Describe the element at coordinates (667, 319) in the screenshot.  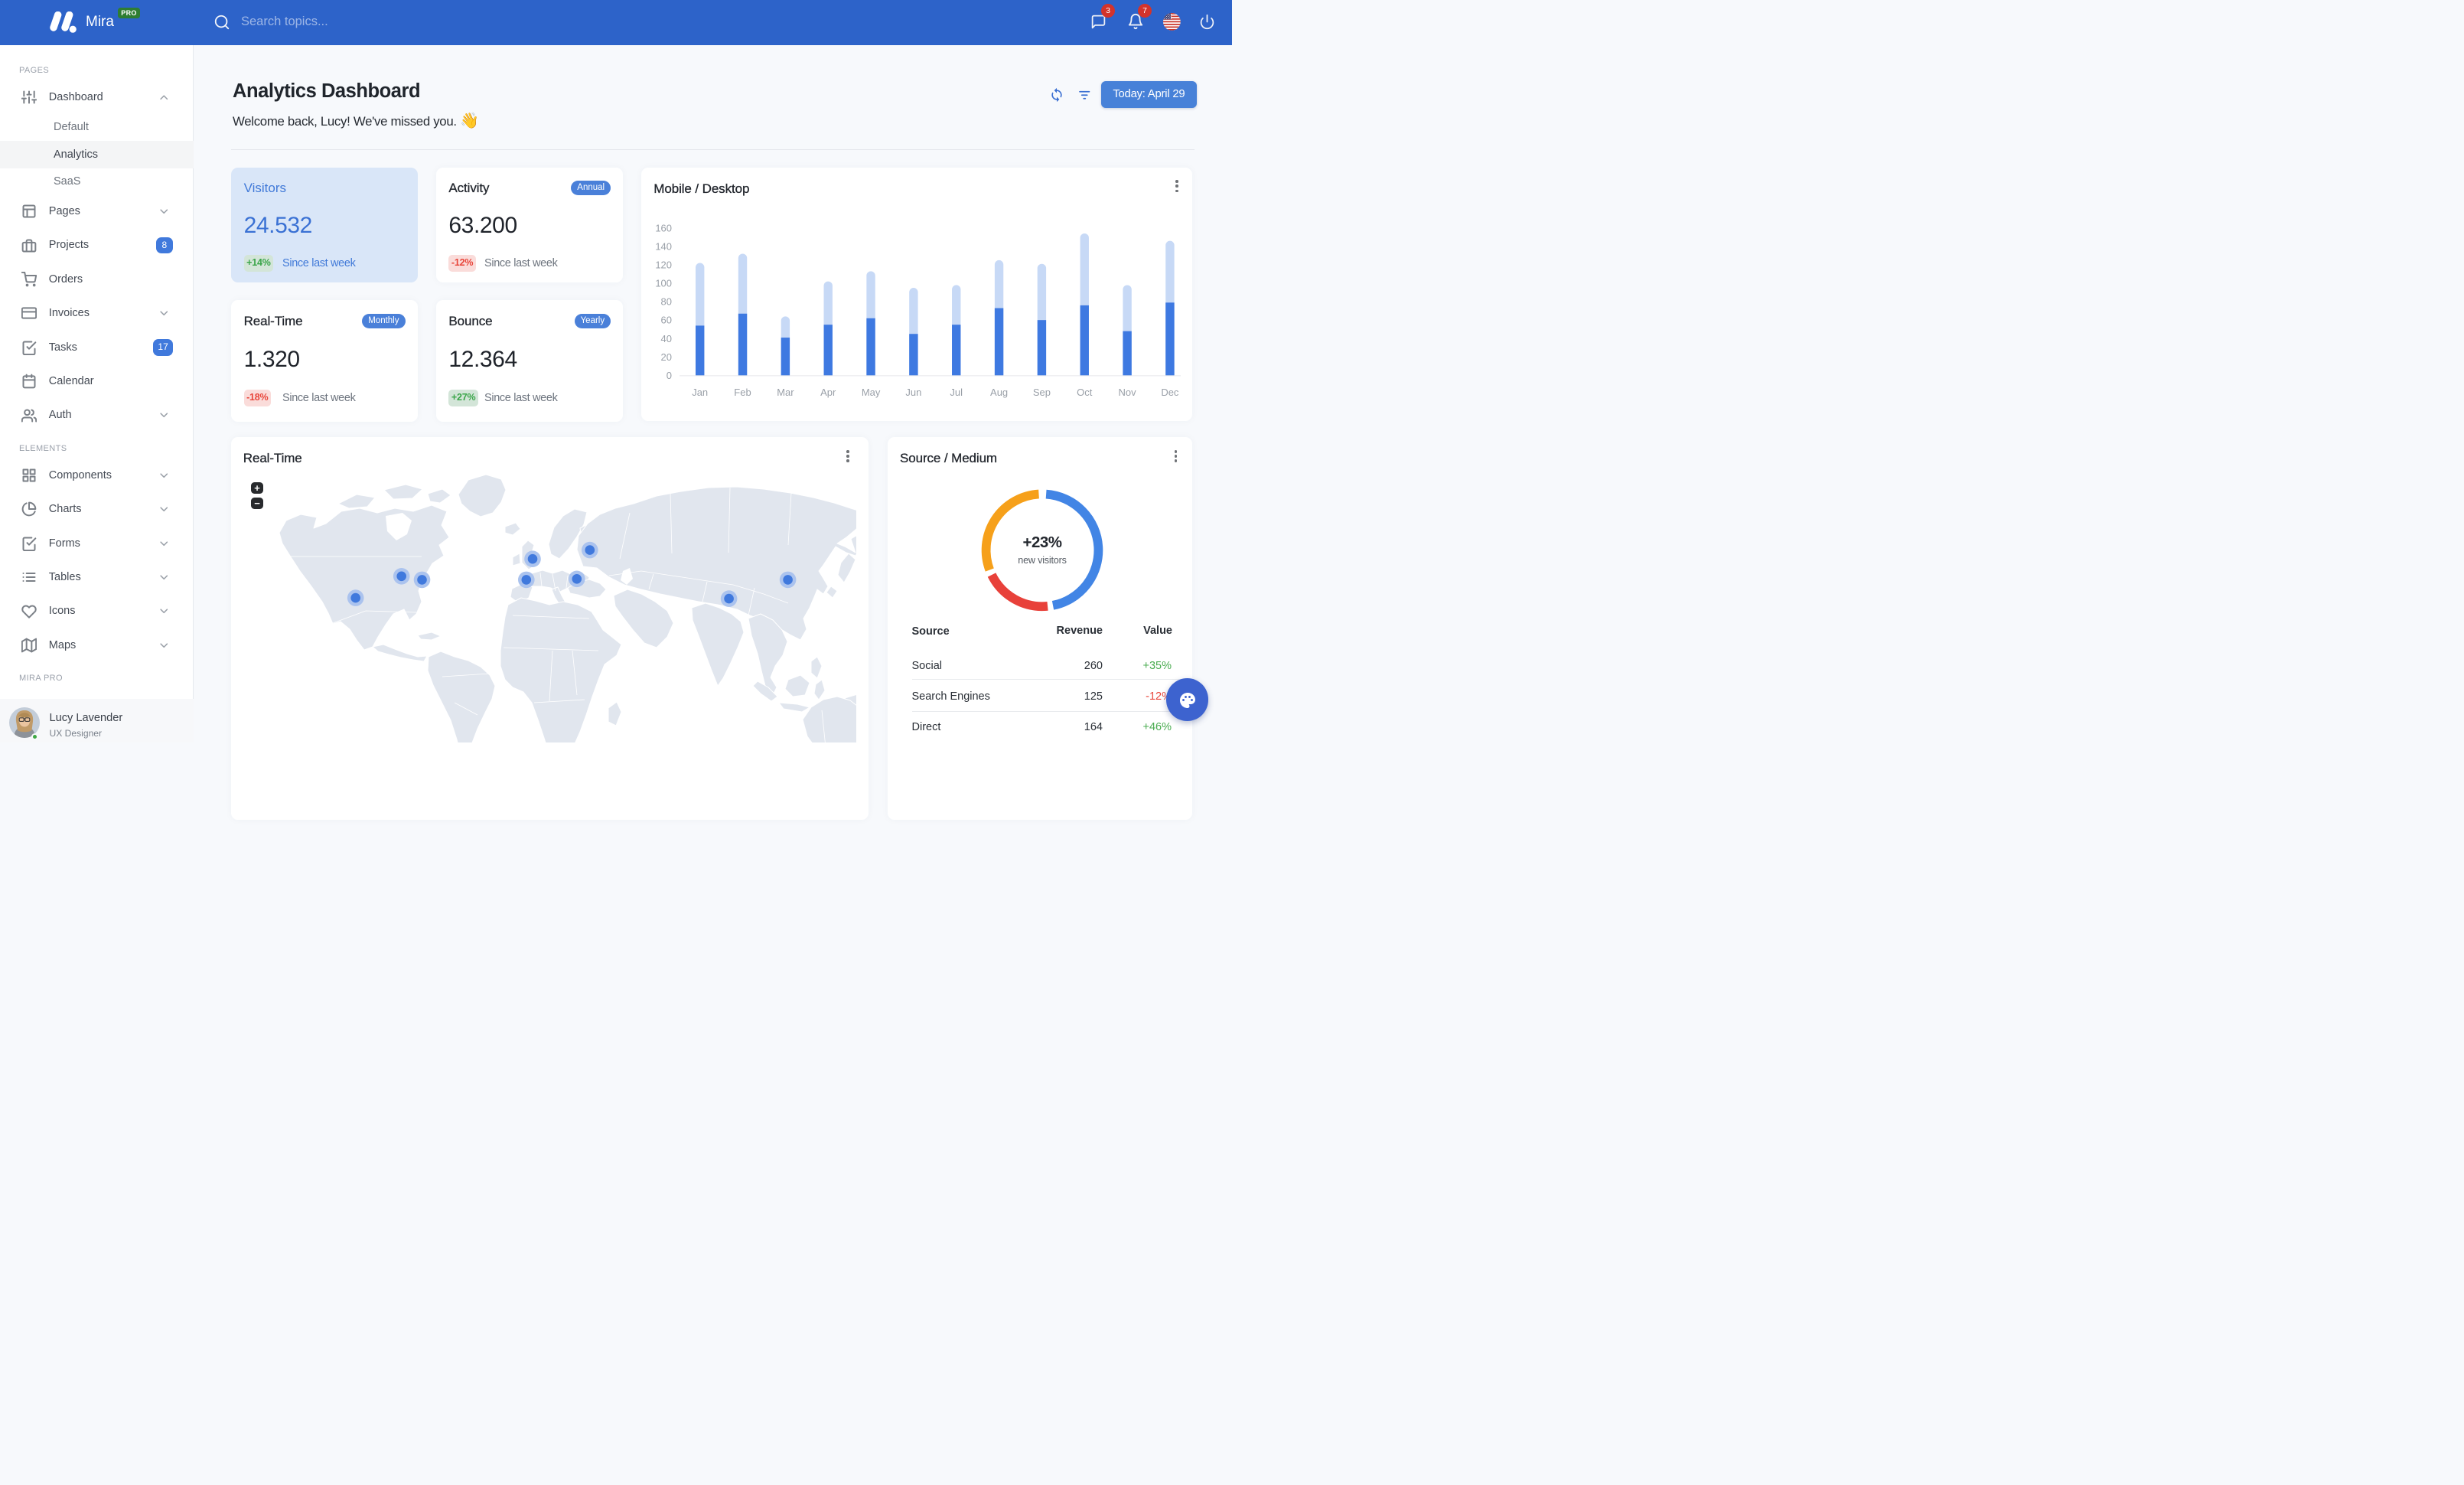
I see `svg-text: 60` at that location.